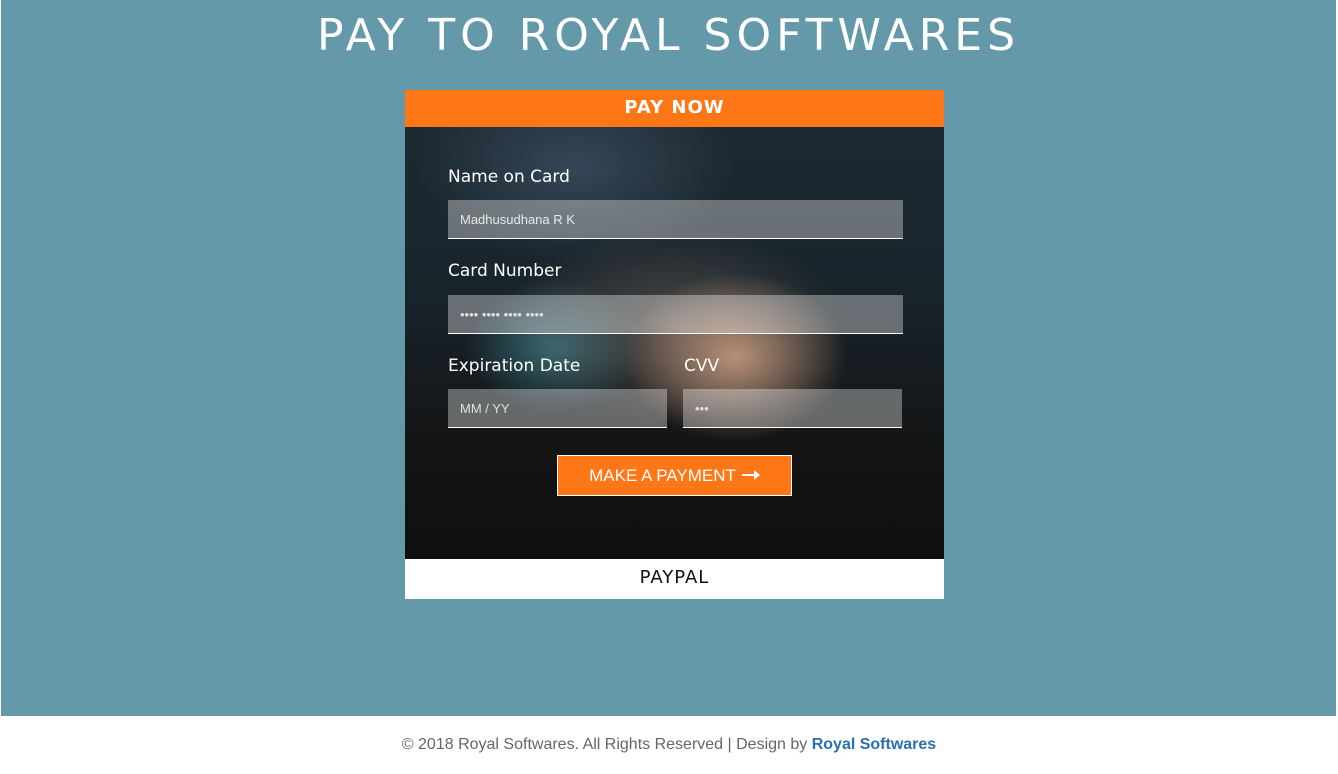  What do you see at coordinates (750, 476) in the screenshot?
I see `arrow-right-icon` at bounding box center [750, 476].